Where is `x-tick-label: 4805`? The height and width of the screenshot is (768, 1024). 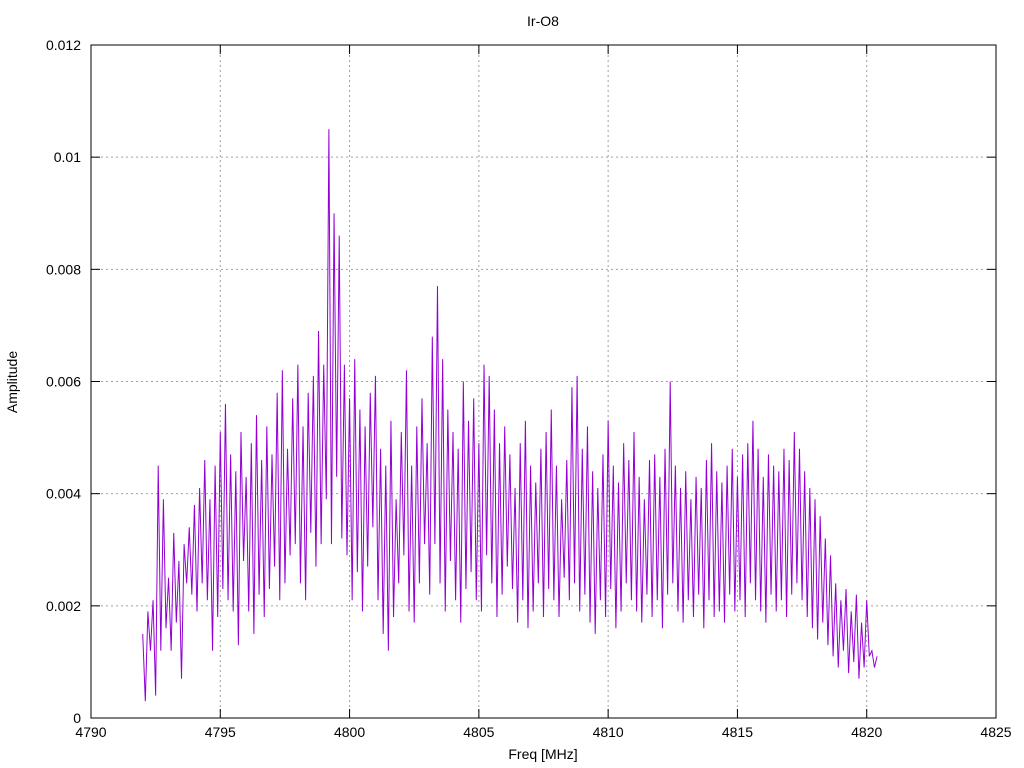 x-tick-label: 4805 is located at coordinates (478, 732).